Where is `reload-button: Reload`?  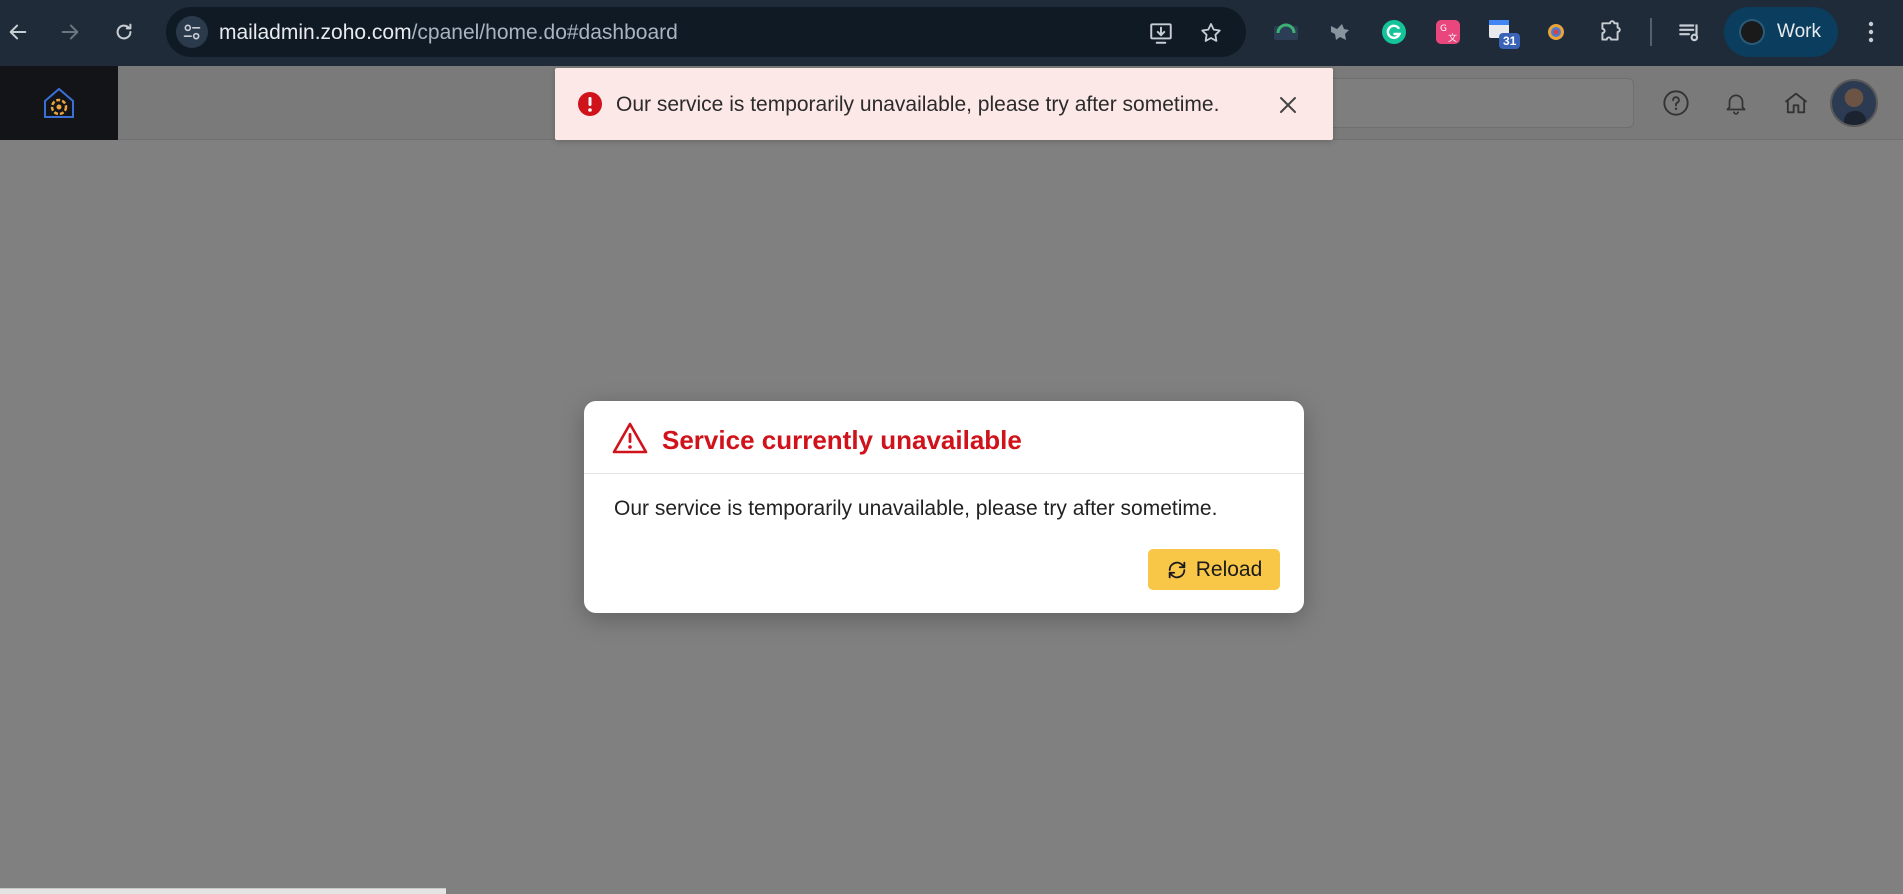 reload-button: Reload is located at coordinates (1214, 569).